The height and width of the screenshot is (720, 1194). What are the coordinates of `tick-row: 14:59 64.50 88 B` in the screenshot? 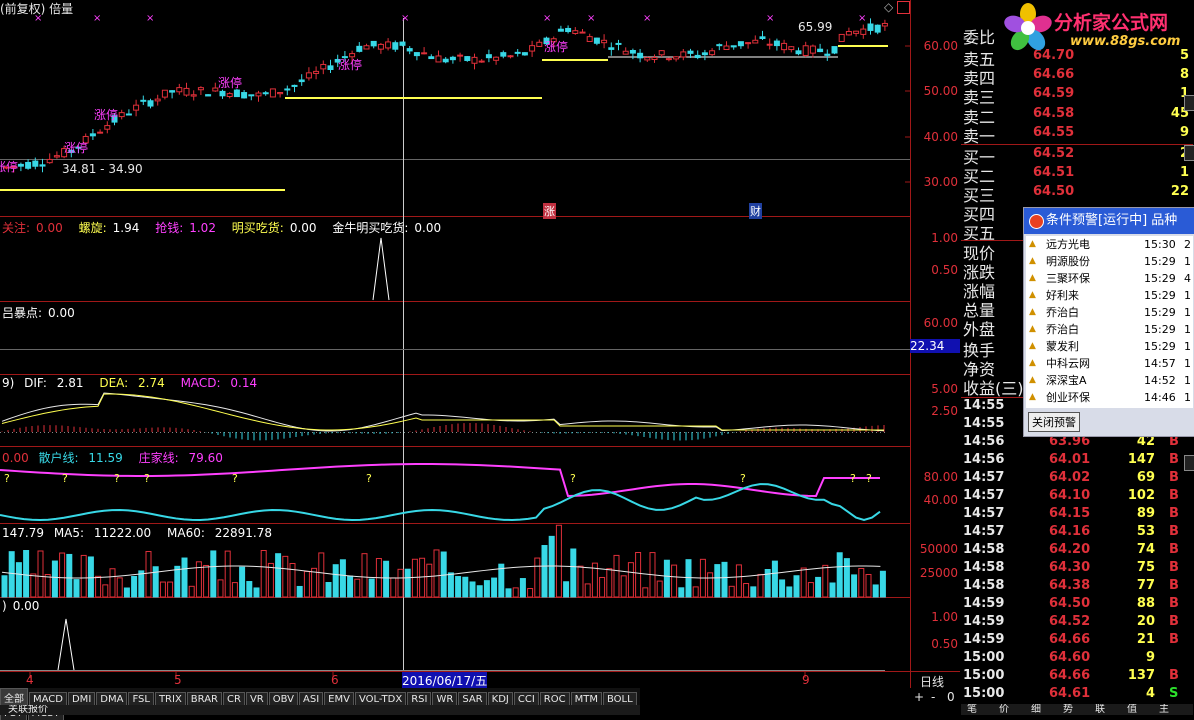 It's located at (1077, 605).